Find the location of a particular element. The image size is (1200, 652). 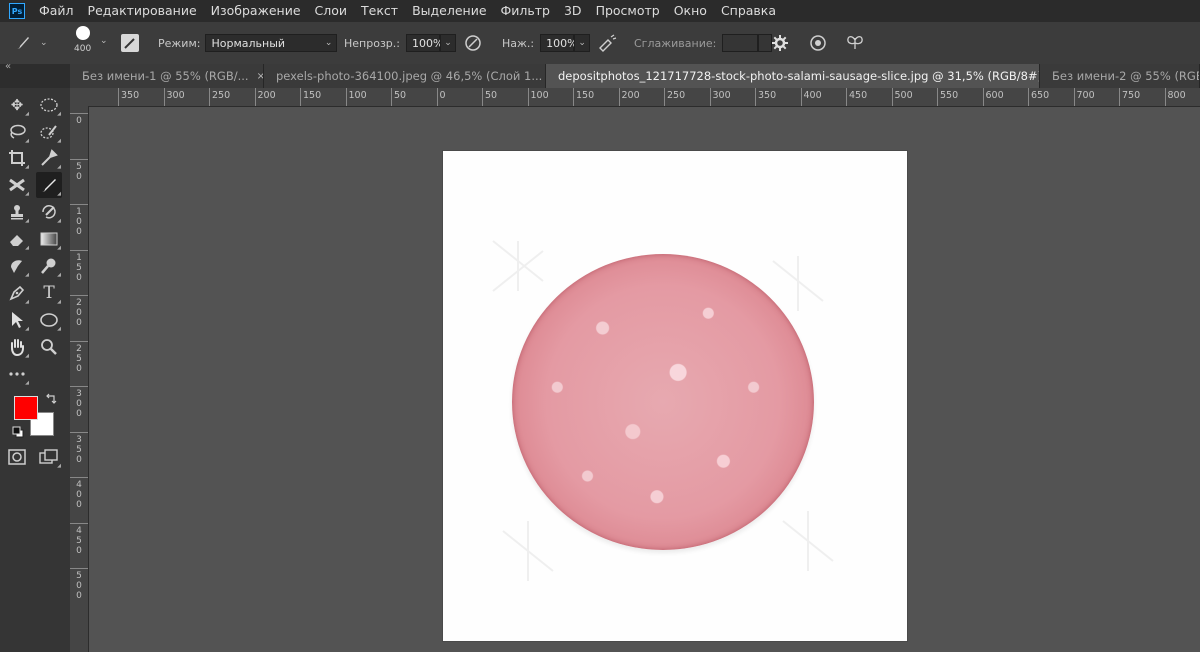

hand-tool: ◢ is located at coordinates (17, 347).